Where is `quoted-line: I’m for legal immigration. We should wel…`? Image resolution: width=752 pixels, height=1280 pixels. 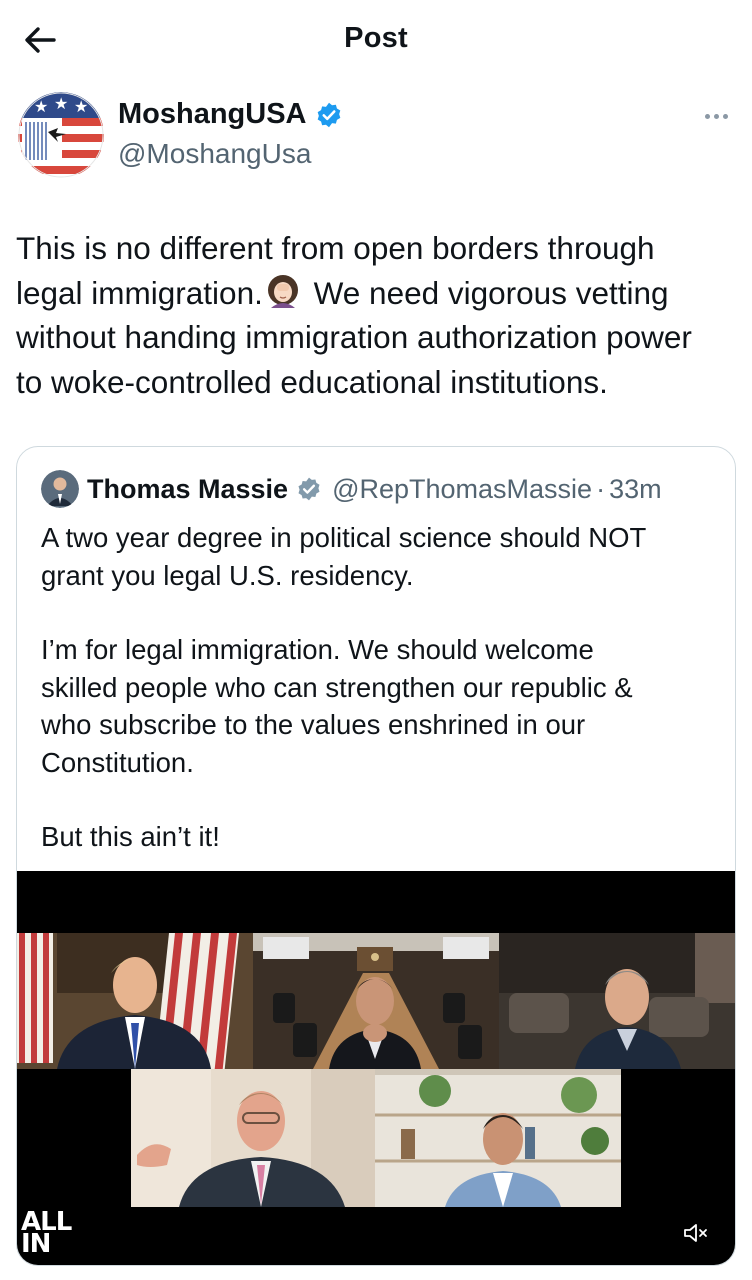
quoted-line: I’m for legal immigration. We should wel… is located at coordinates (317, 649).